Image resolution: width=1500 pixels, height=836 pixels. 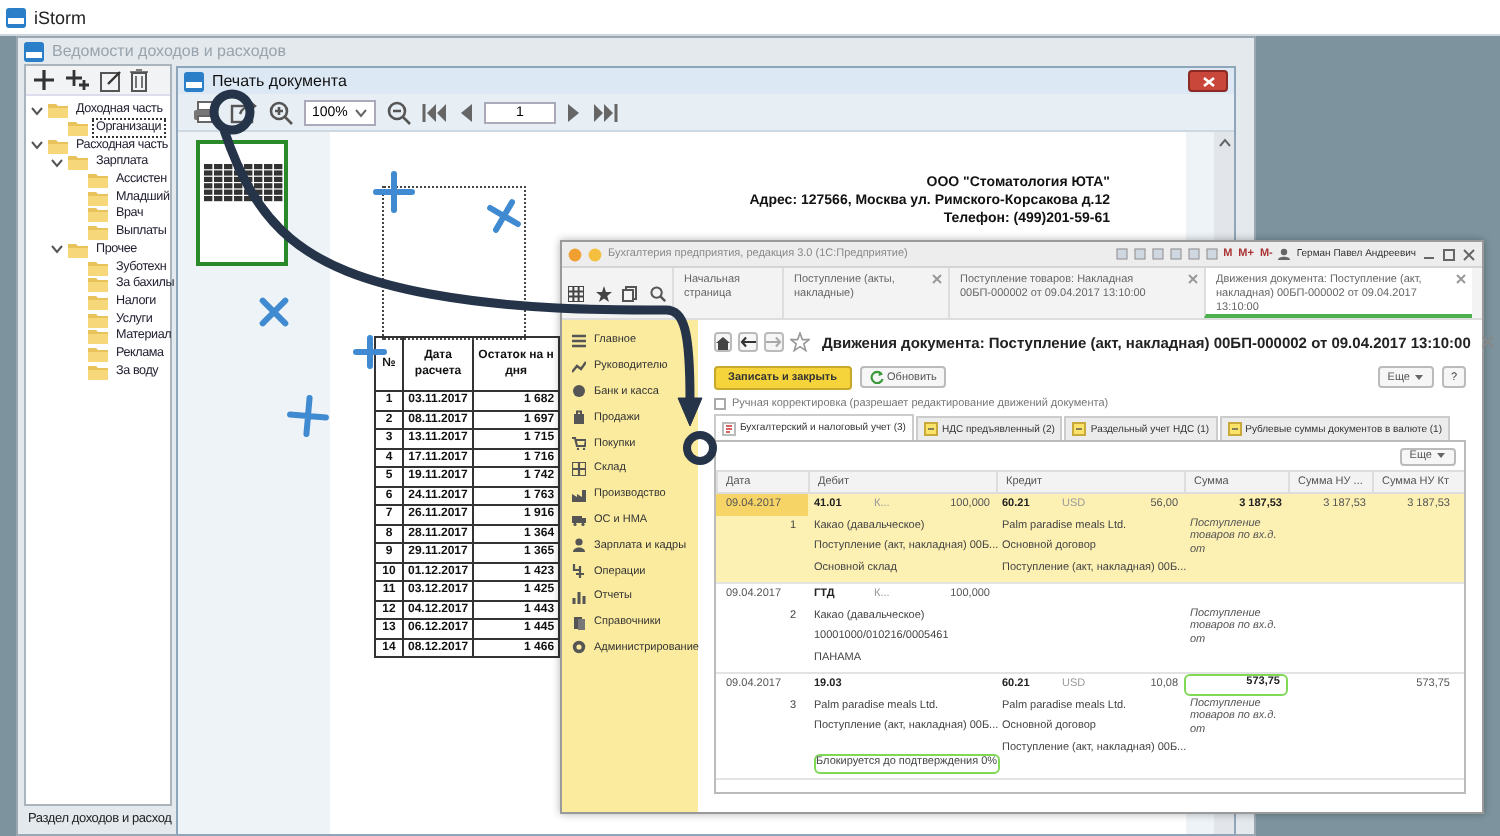 I want to click on maximize-icon, so click(x=1449, y=254).